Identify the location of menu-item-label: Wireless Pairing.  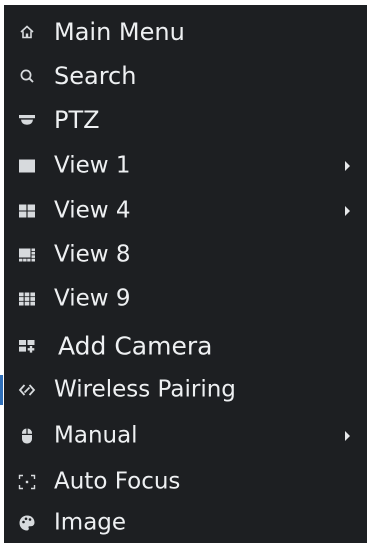
(145, 389).